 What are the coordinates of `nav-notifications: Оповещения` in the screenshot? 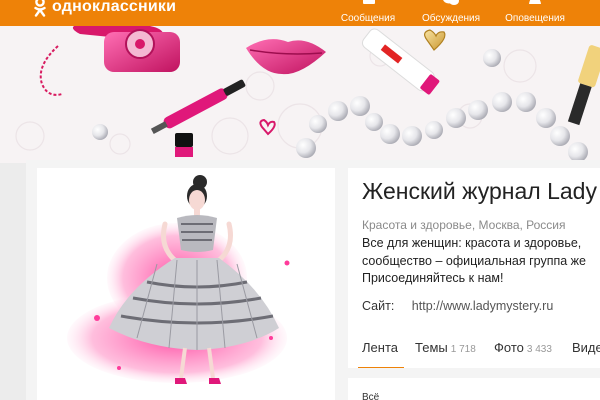 It's located at (535, 13).